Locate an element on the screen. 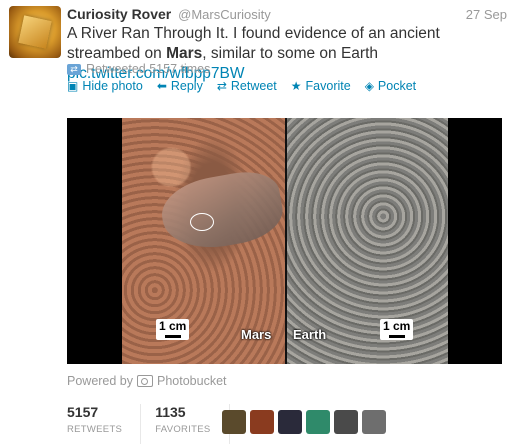 The width and height of the screenshot is (515, 448). label-earth: Earth is located at coordinates (310, 334).